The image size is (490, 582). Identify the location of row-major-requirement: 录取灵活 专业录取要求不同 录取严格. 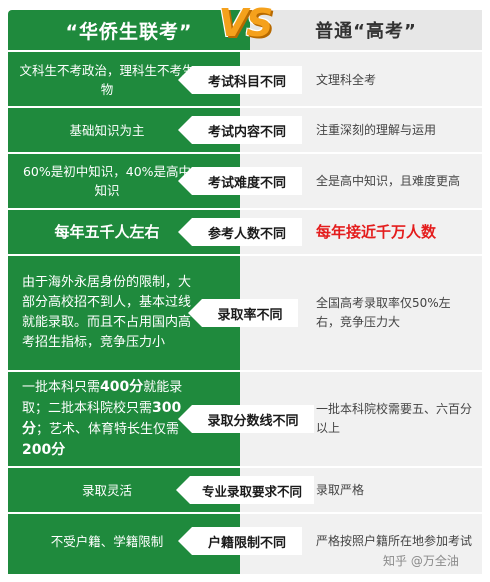
(245, 490).